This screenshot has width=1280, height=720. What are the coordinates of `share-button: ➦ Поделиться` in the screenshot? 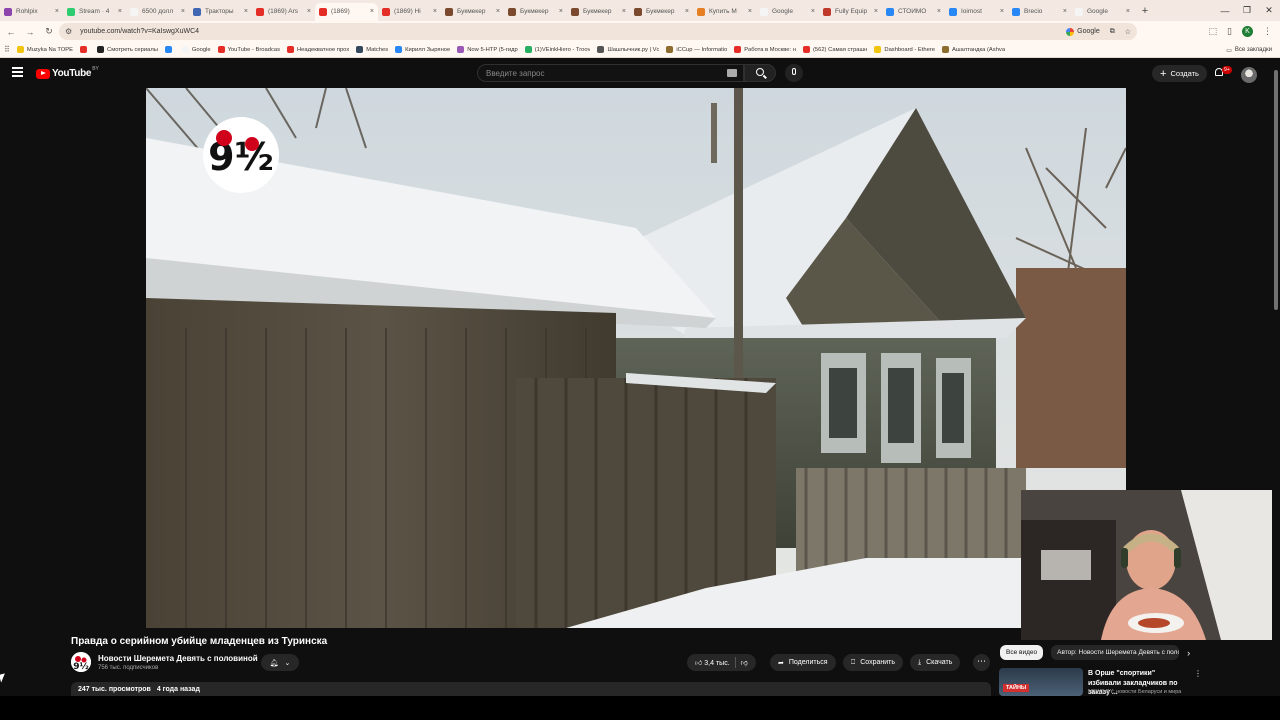 It's located at (803, 662).